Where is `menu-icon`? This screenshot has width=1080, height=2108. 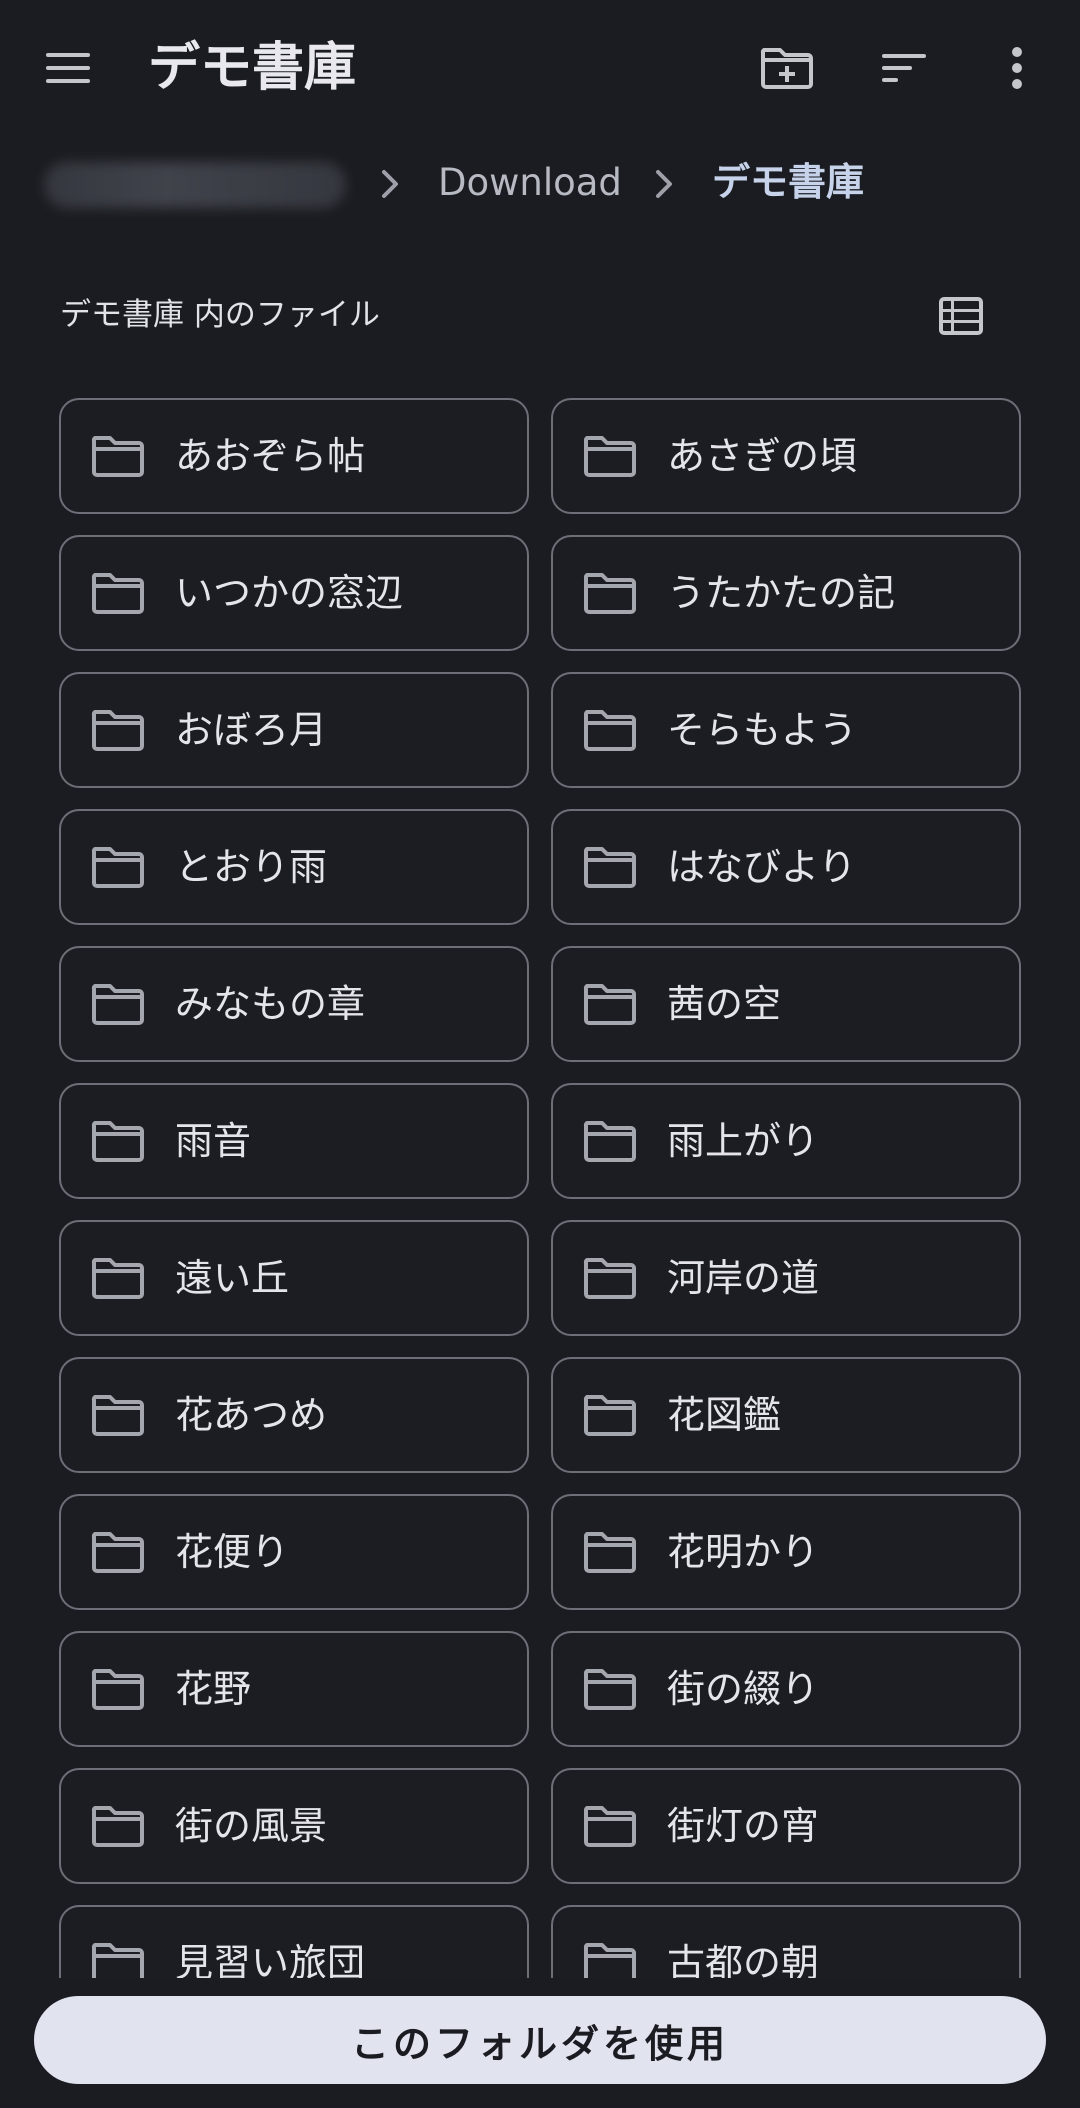
menu-icon is located at coordinates (68, 68).